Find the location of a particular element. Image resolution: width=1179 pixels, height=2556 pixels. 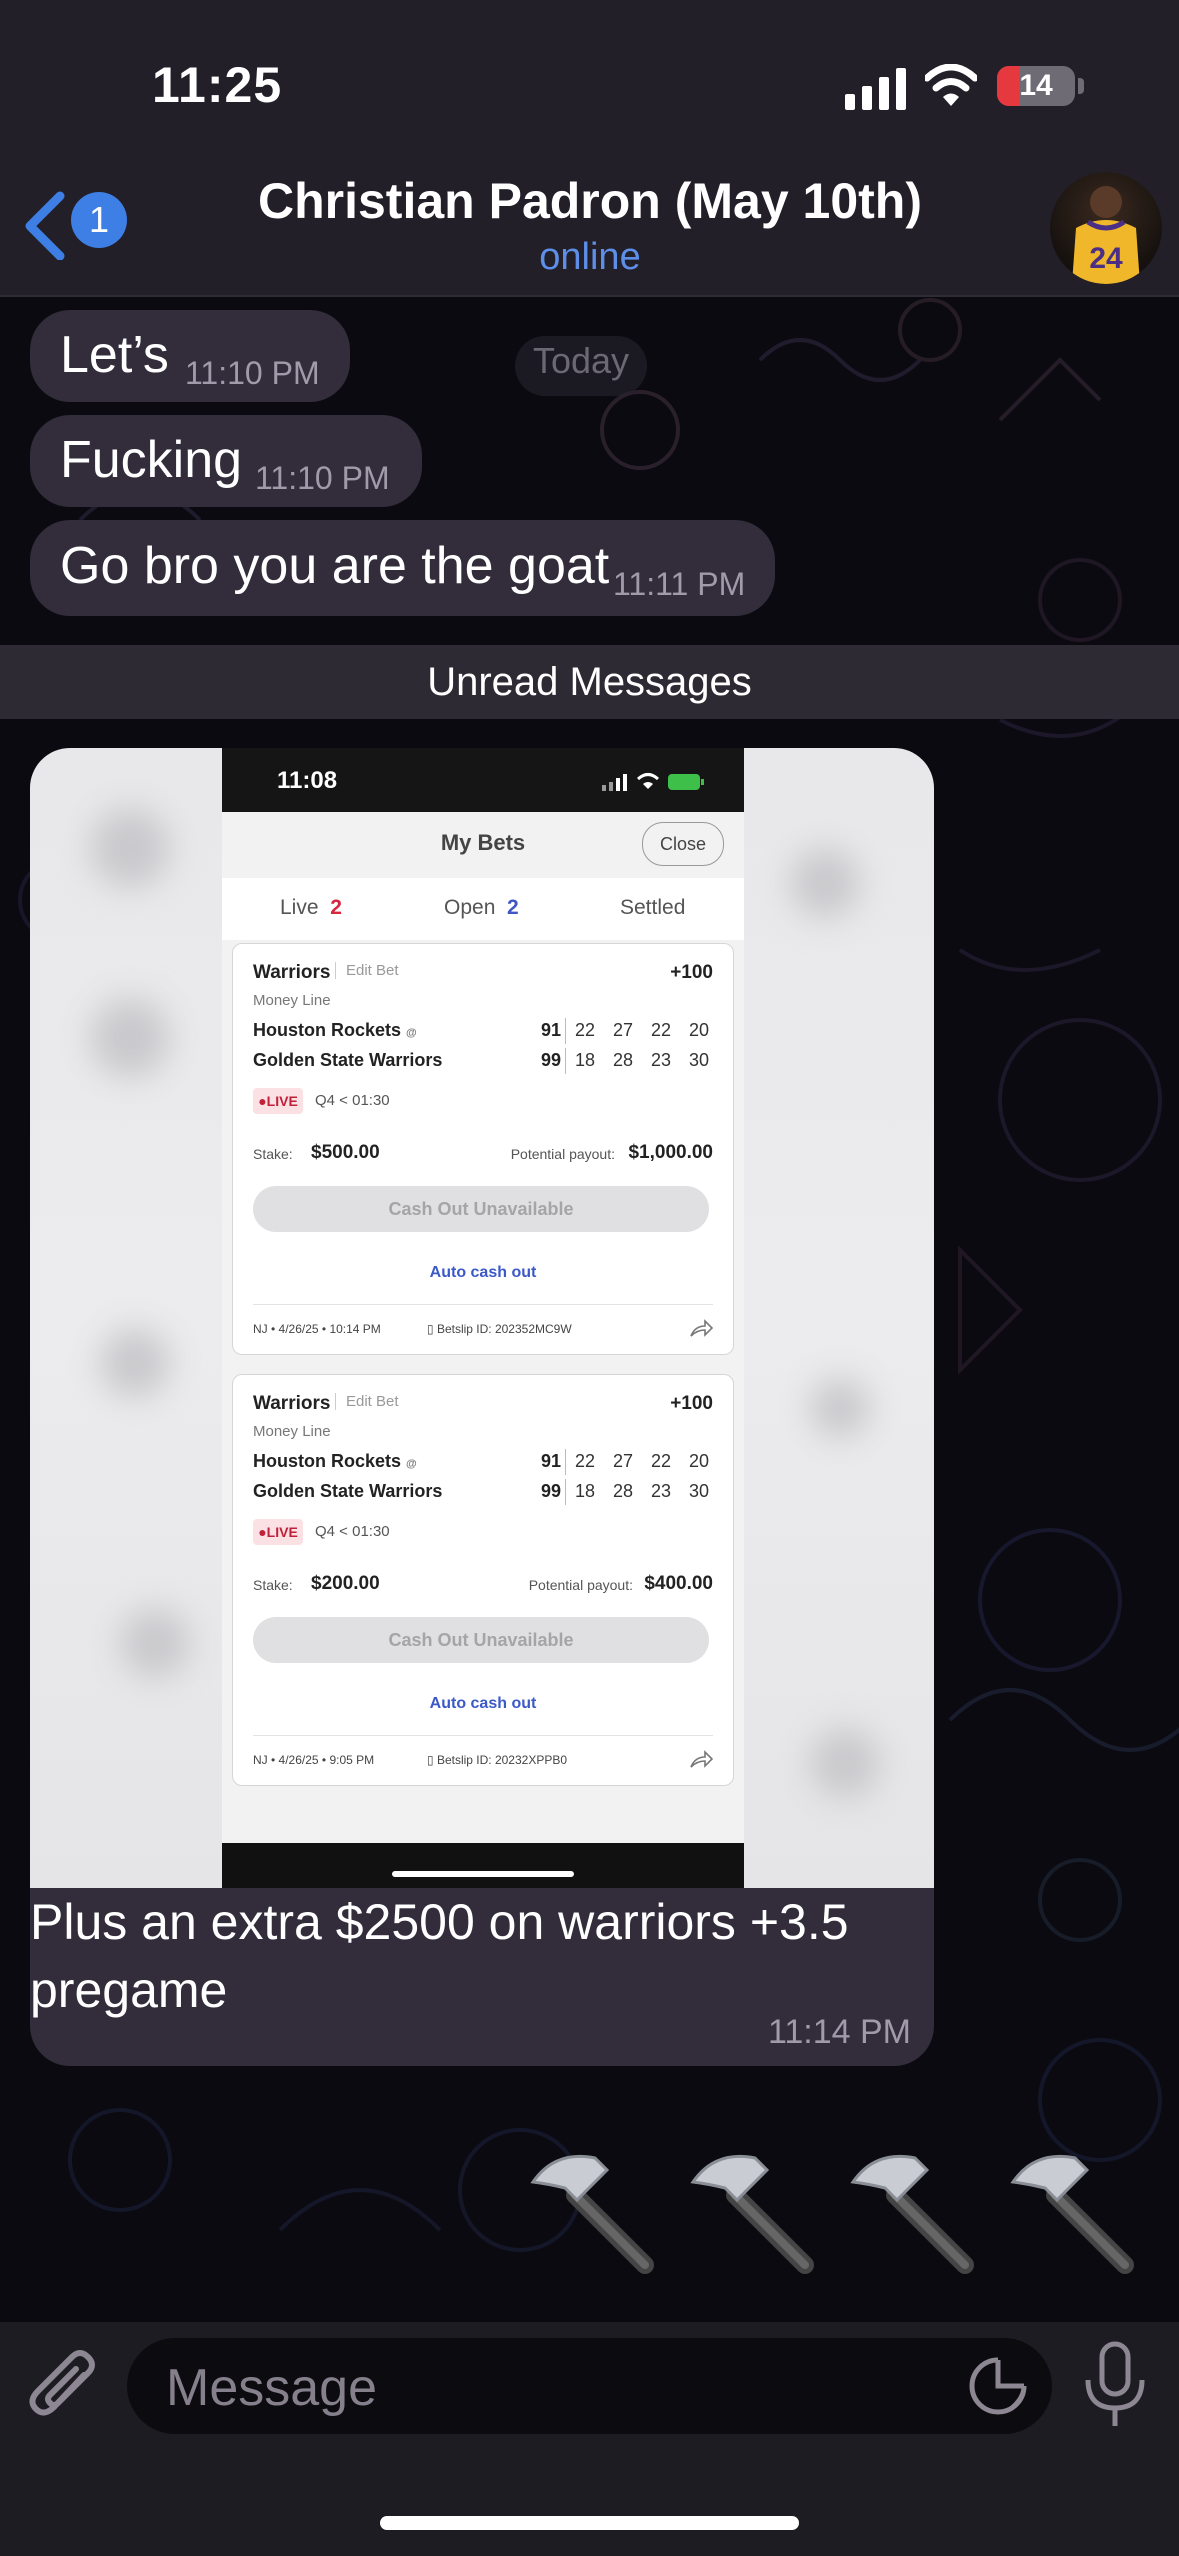

auto-cash-out-link: Auto cash out is located at coordinates (483, 1272).